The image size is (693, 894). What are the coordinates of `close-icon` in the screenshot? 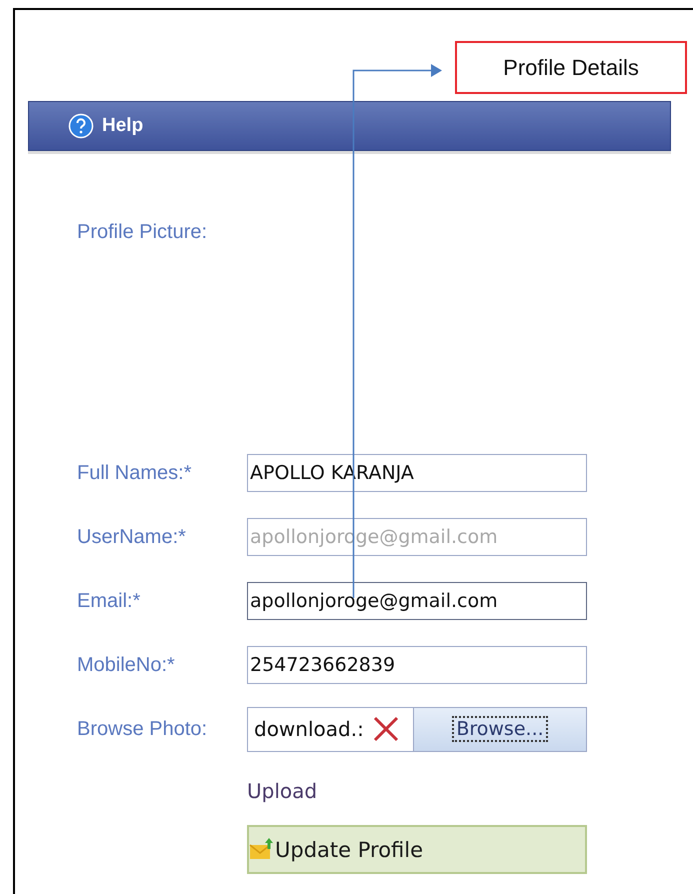 It's located at (386, 729).